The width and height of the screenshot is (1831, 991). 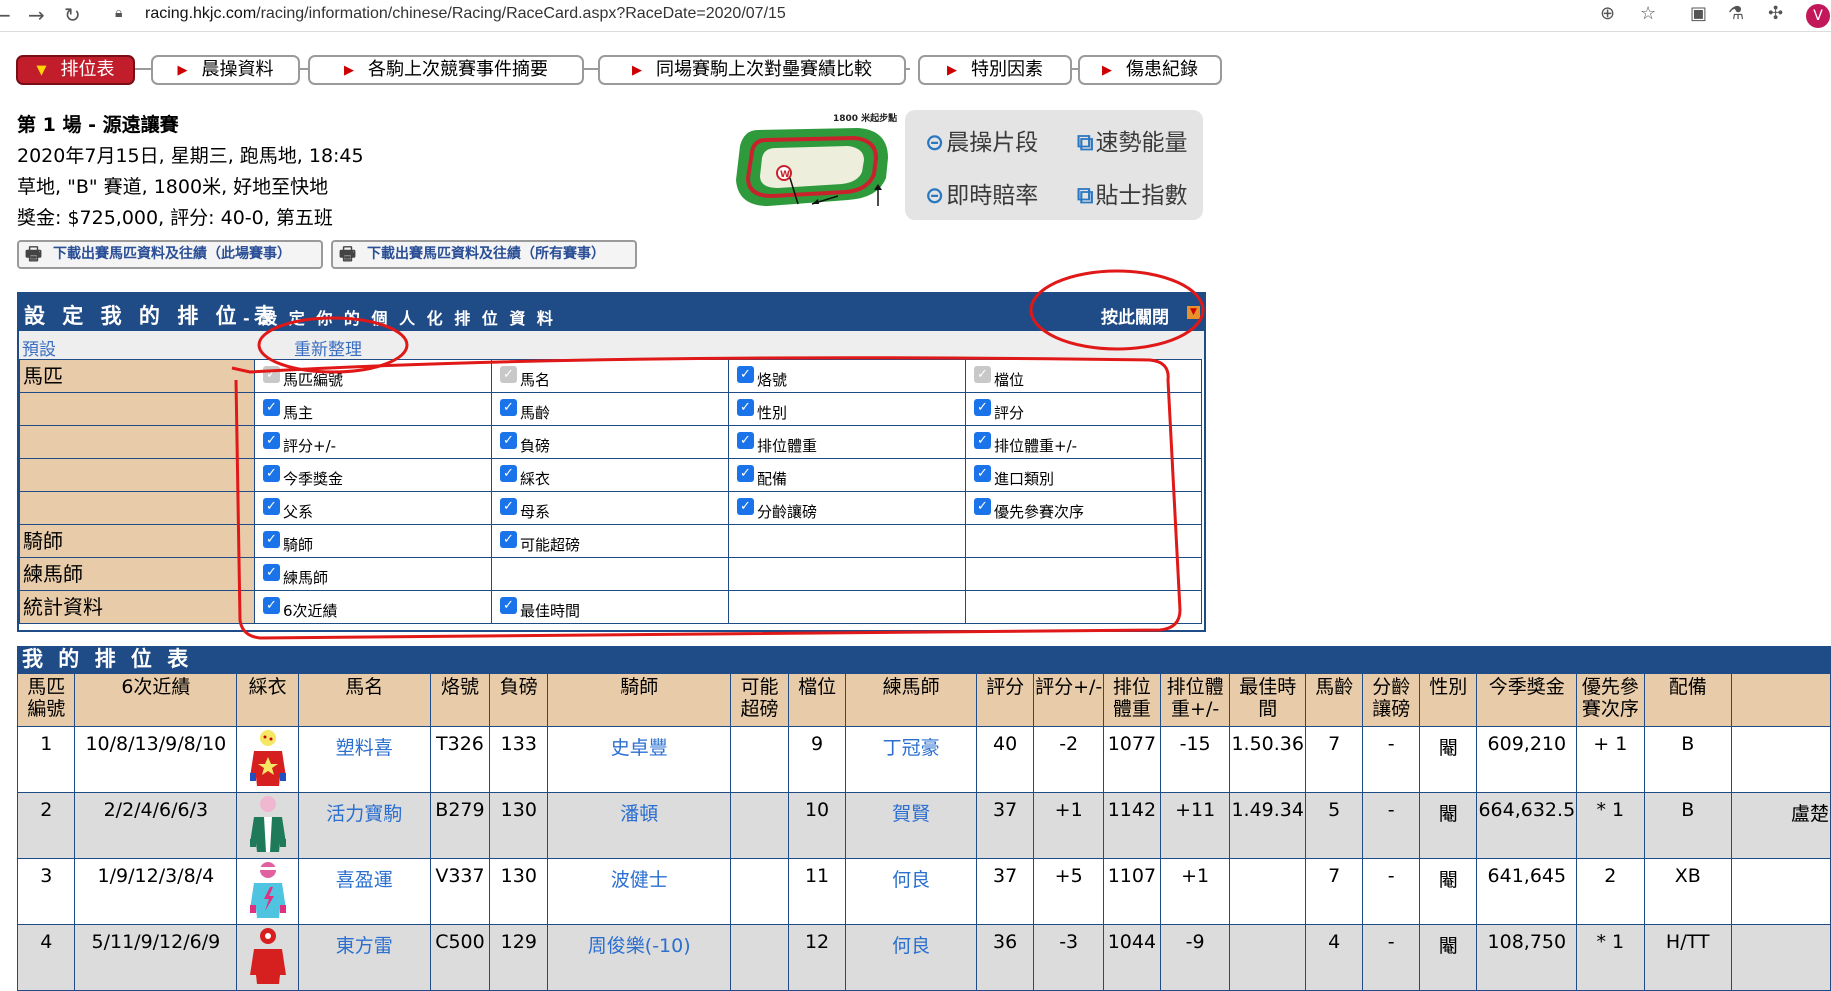 What do you see at coordinates (1267, 700) in the screenshot?
I see `col-best-time: 最佳時間` at bounding box center [1267, 700].